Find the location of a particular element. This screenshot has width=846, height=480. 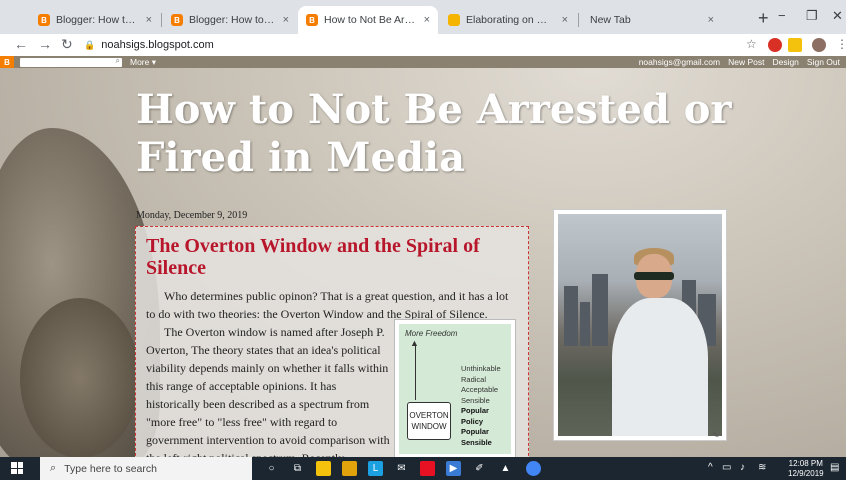

close-window-button: ✕ is located at coordinates (837, 16).